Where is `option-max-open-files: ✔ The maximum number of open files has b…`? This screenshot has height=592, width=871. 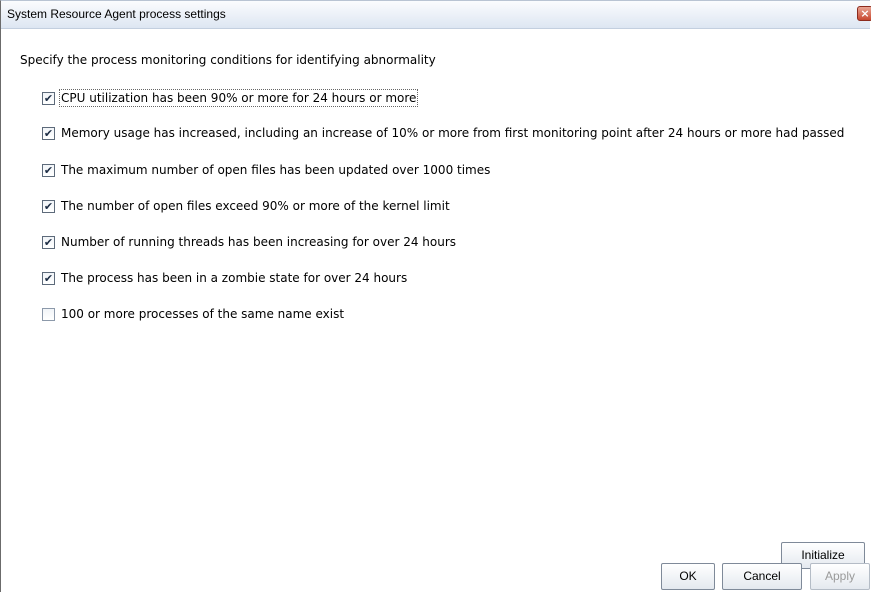
option-max-open-files: ✔ The maximum number of open files has b… is located at coordinates (266, 170).